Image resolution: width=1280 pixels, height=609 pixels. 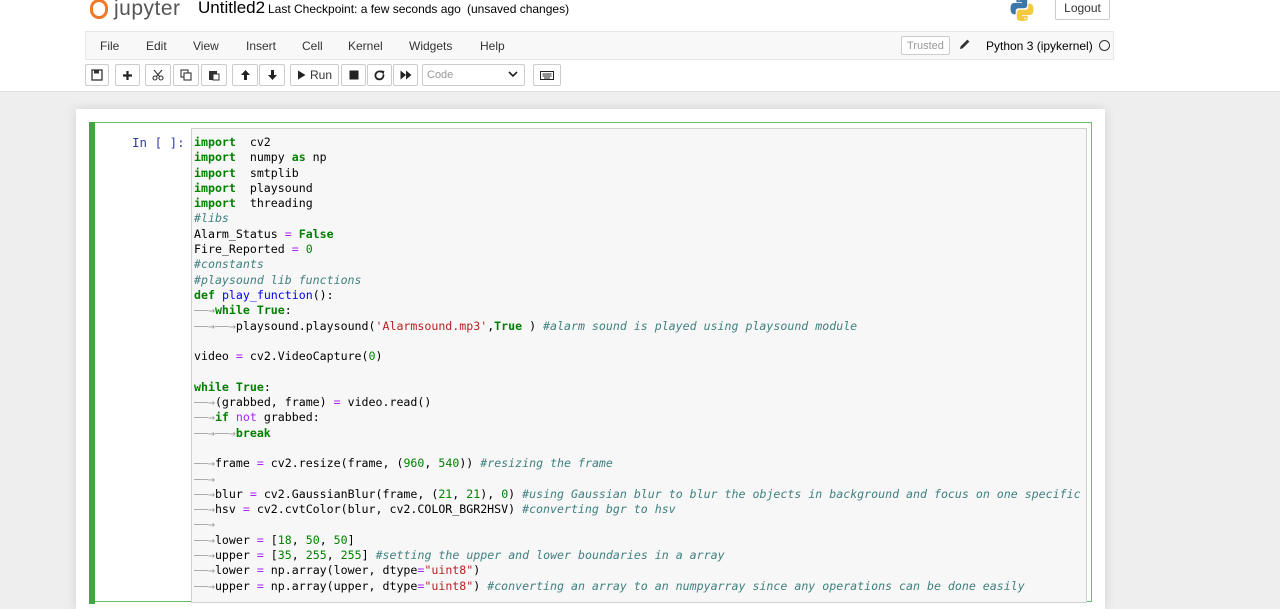 What do you see at coordinates (214, 75) in the screenshot?
I see `paste-button` at bounding box center [214, 75].